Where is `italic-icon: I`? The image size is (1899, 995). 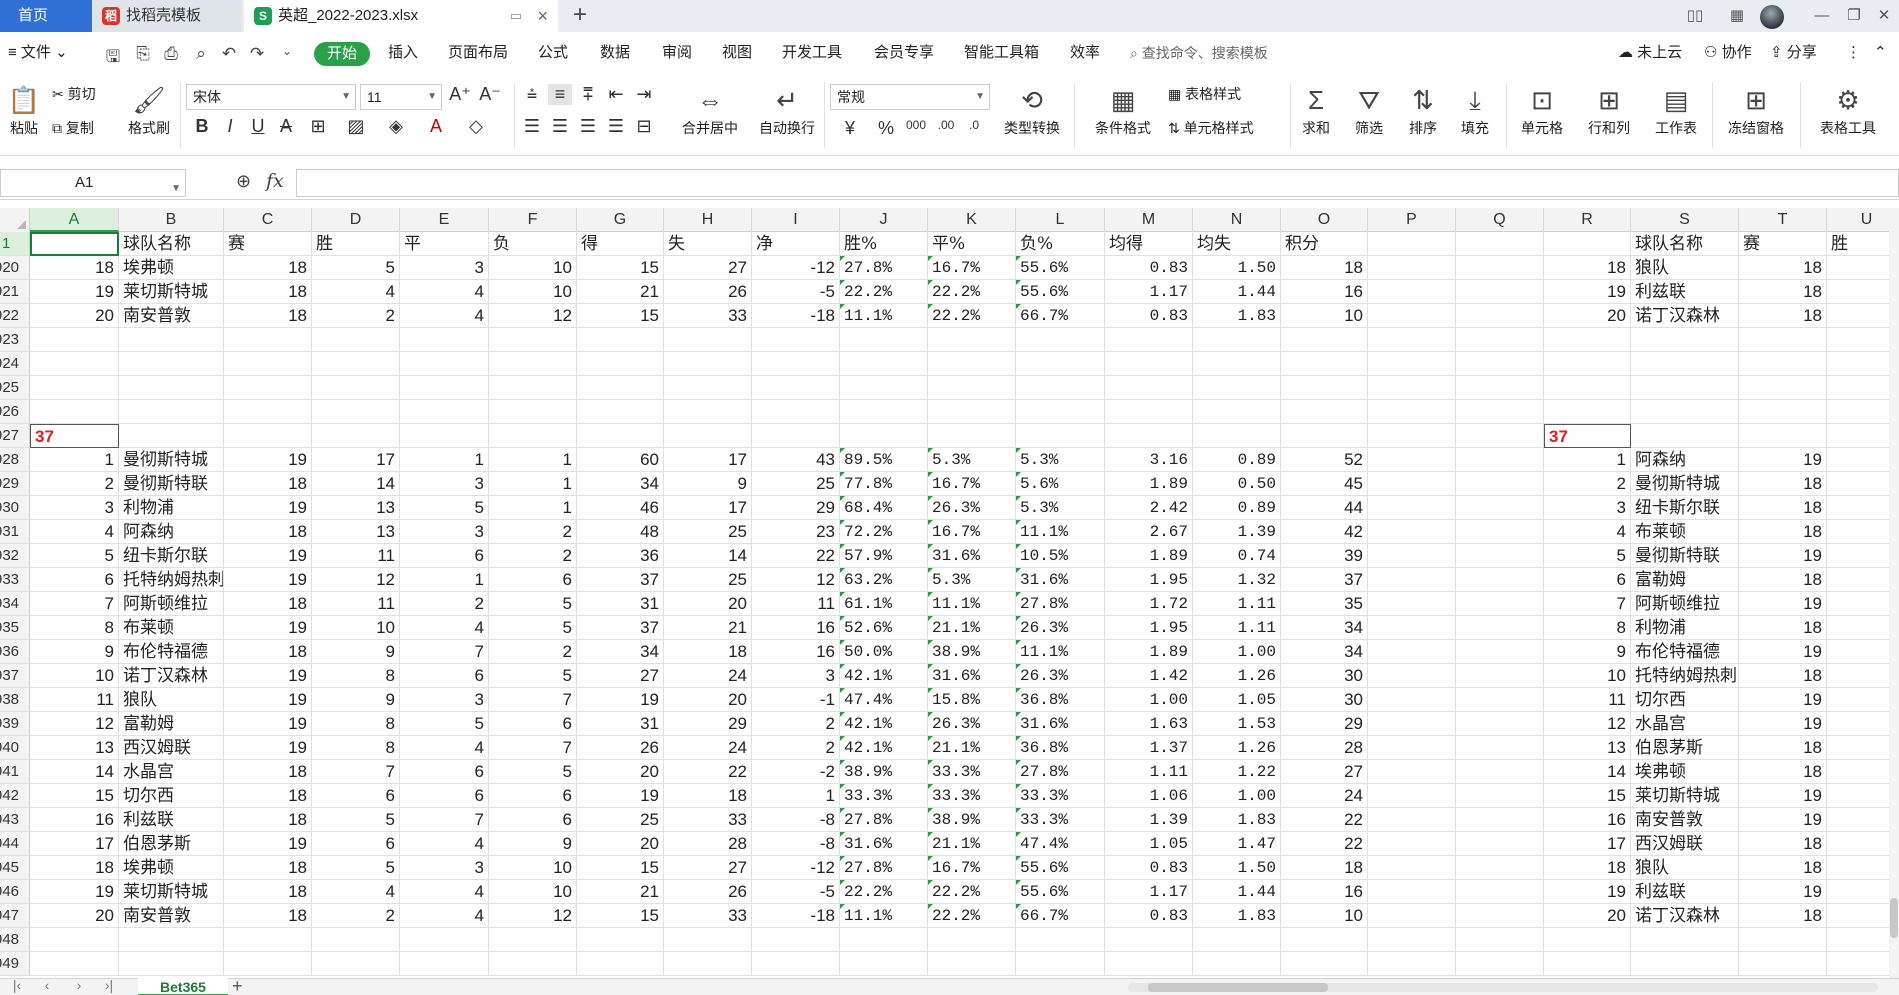
italic-icon: I is located at coordinates (230, 126).